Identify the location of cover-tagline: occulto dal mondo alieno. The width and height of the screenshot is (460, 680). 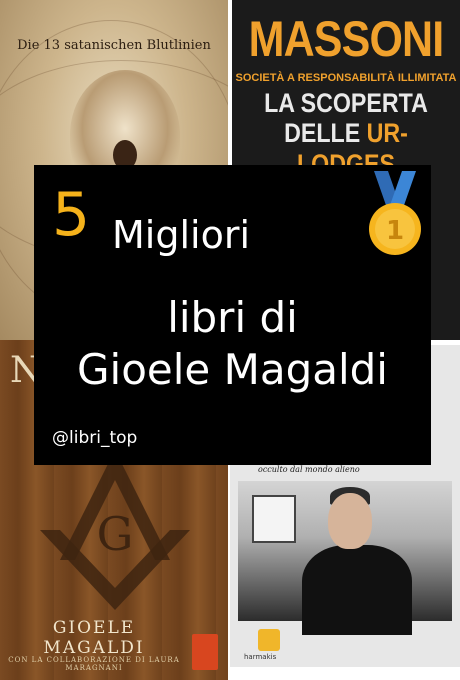
(309, 469).